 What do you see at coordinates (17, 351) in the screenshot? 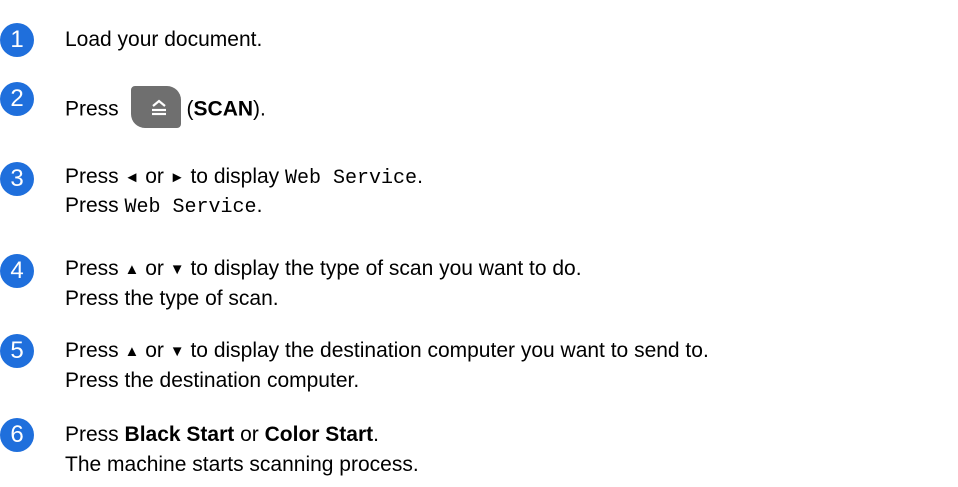
I see `step-5-number: 5` at bounding box center [17, 351].